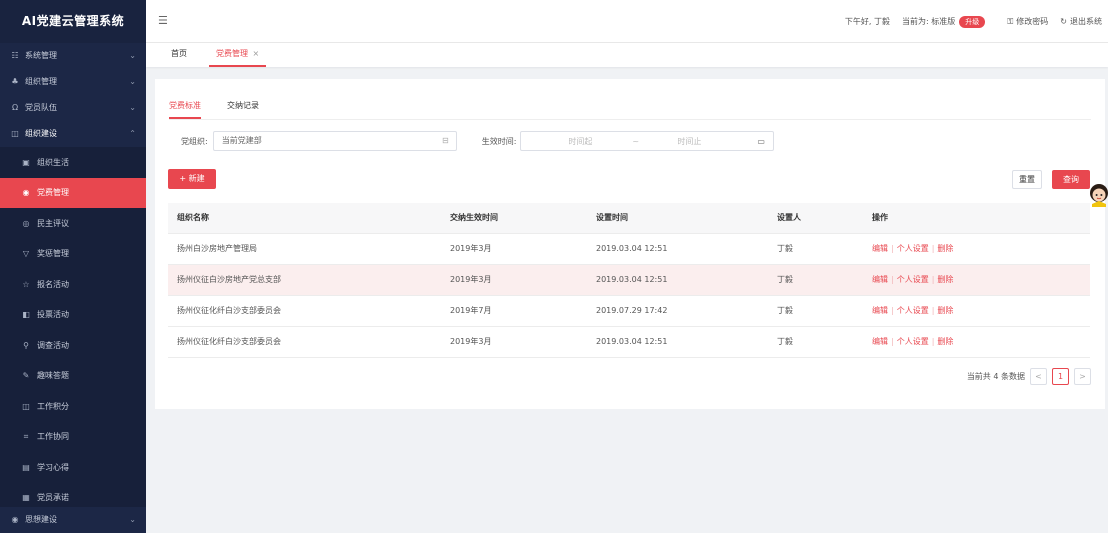 The image size is (1108, 533). Describe the element at coordinates (73, 162) in the screenshot. I see `sidebar-subitem: ▣ 组织生活` at that location.